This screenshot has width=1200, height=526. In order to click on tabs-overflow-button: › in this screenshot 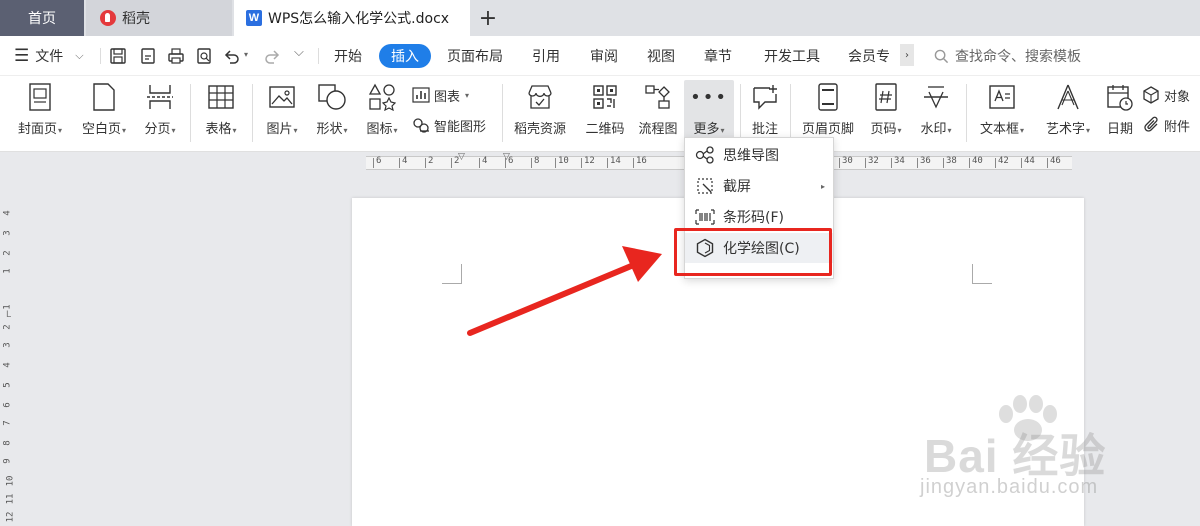, I will do `click(907, 55)`.